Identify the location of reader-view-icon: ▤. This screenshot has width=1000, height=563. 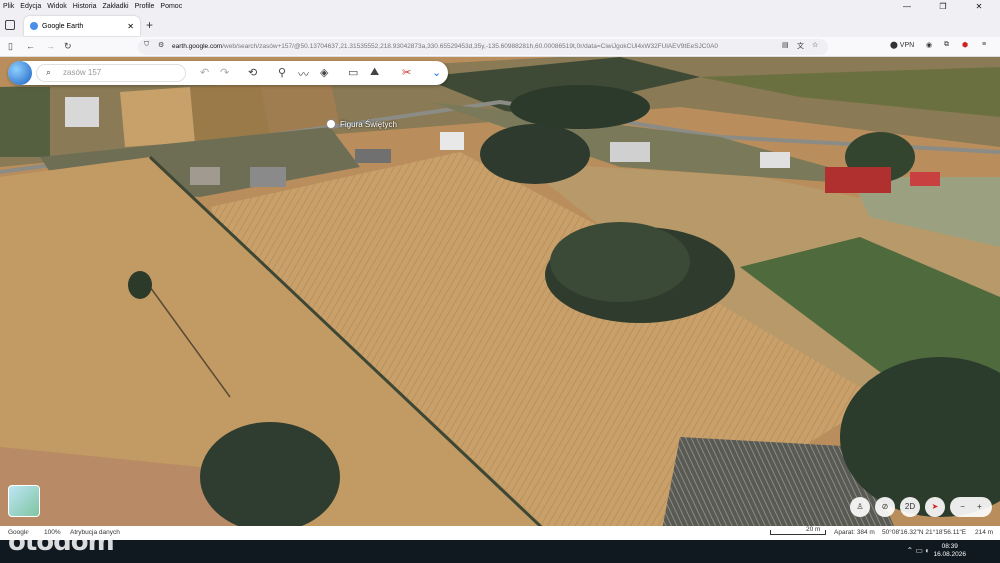
(785, 45).